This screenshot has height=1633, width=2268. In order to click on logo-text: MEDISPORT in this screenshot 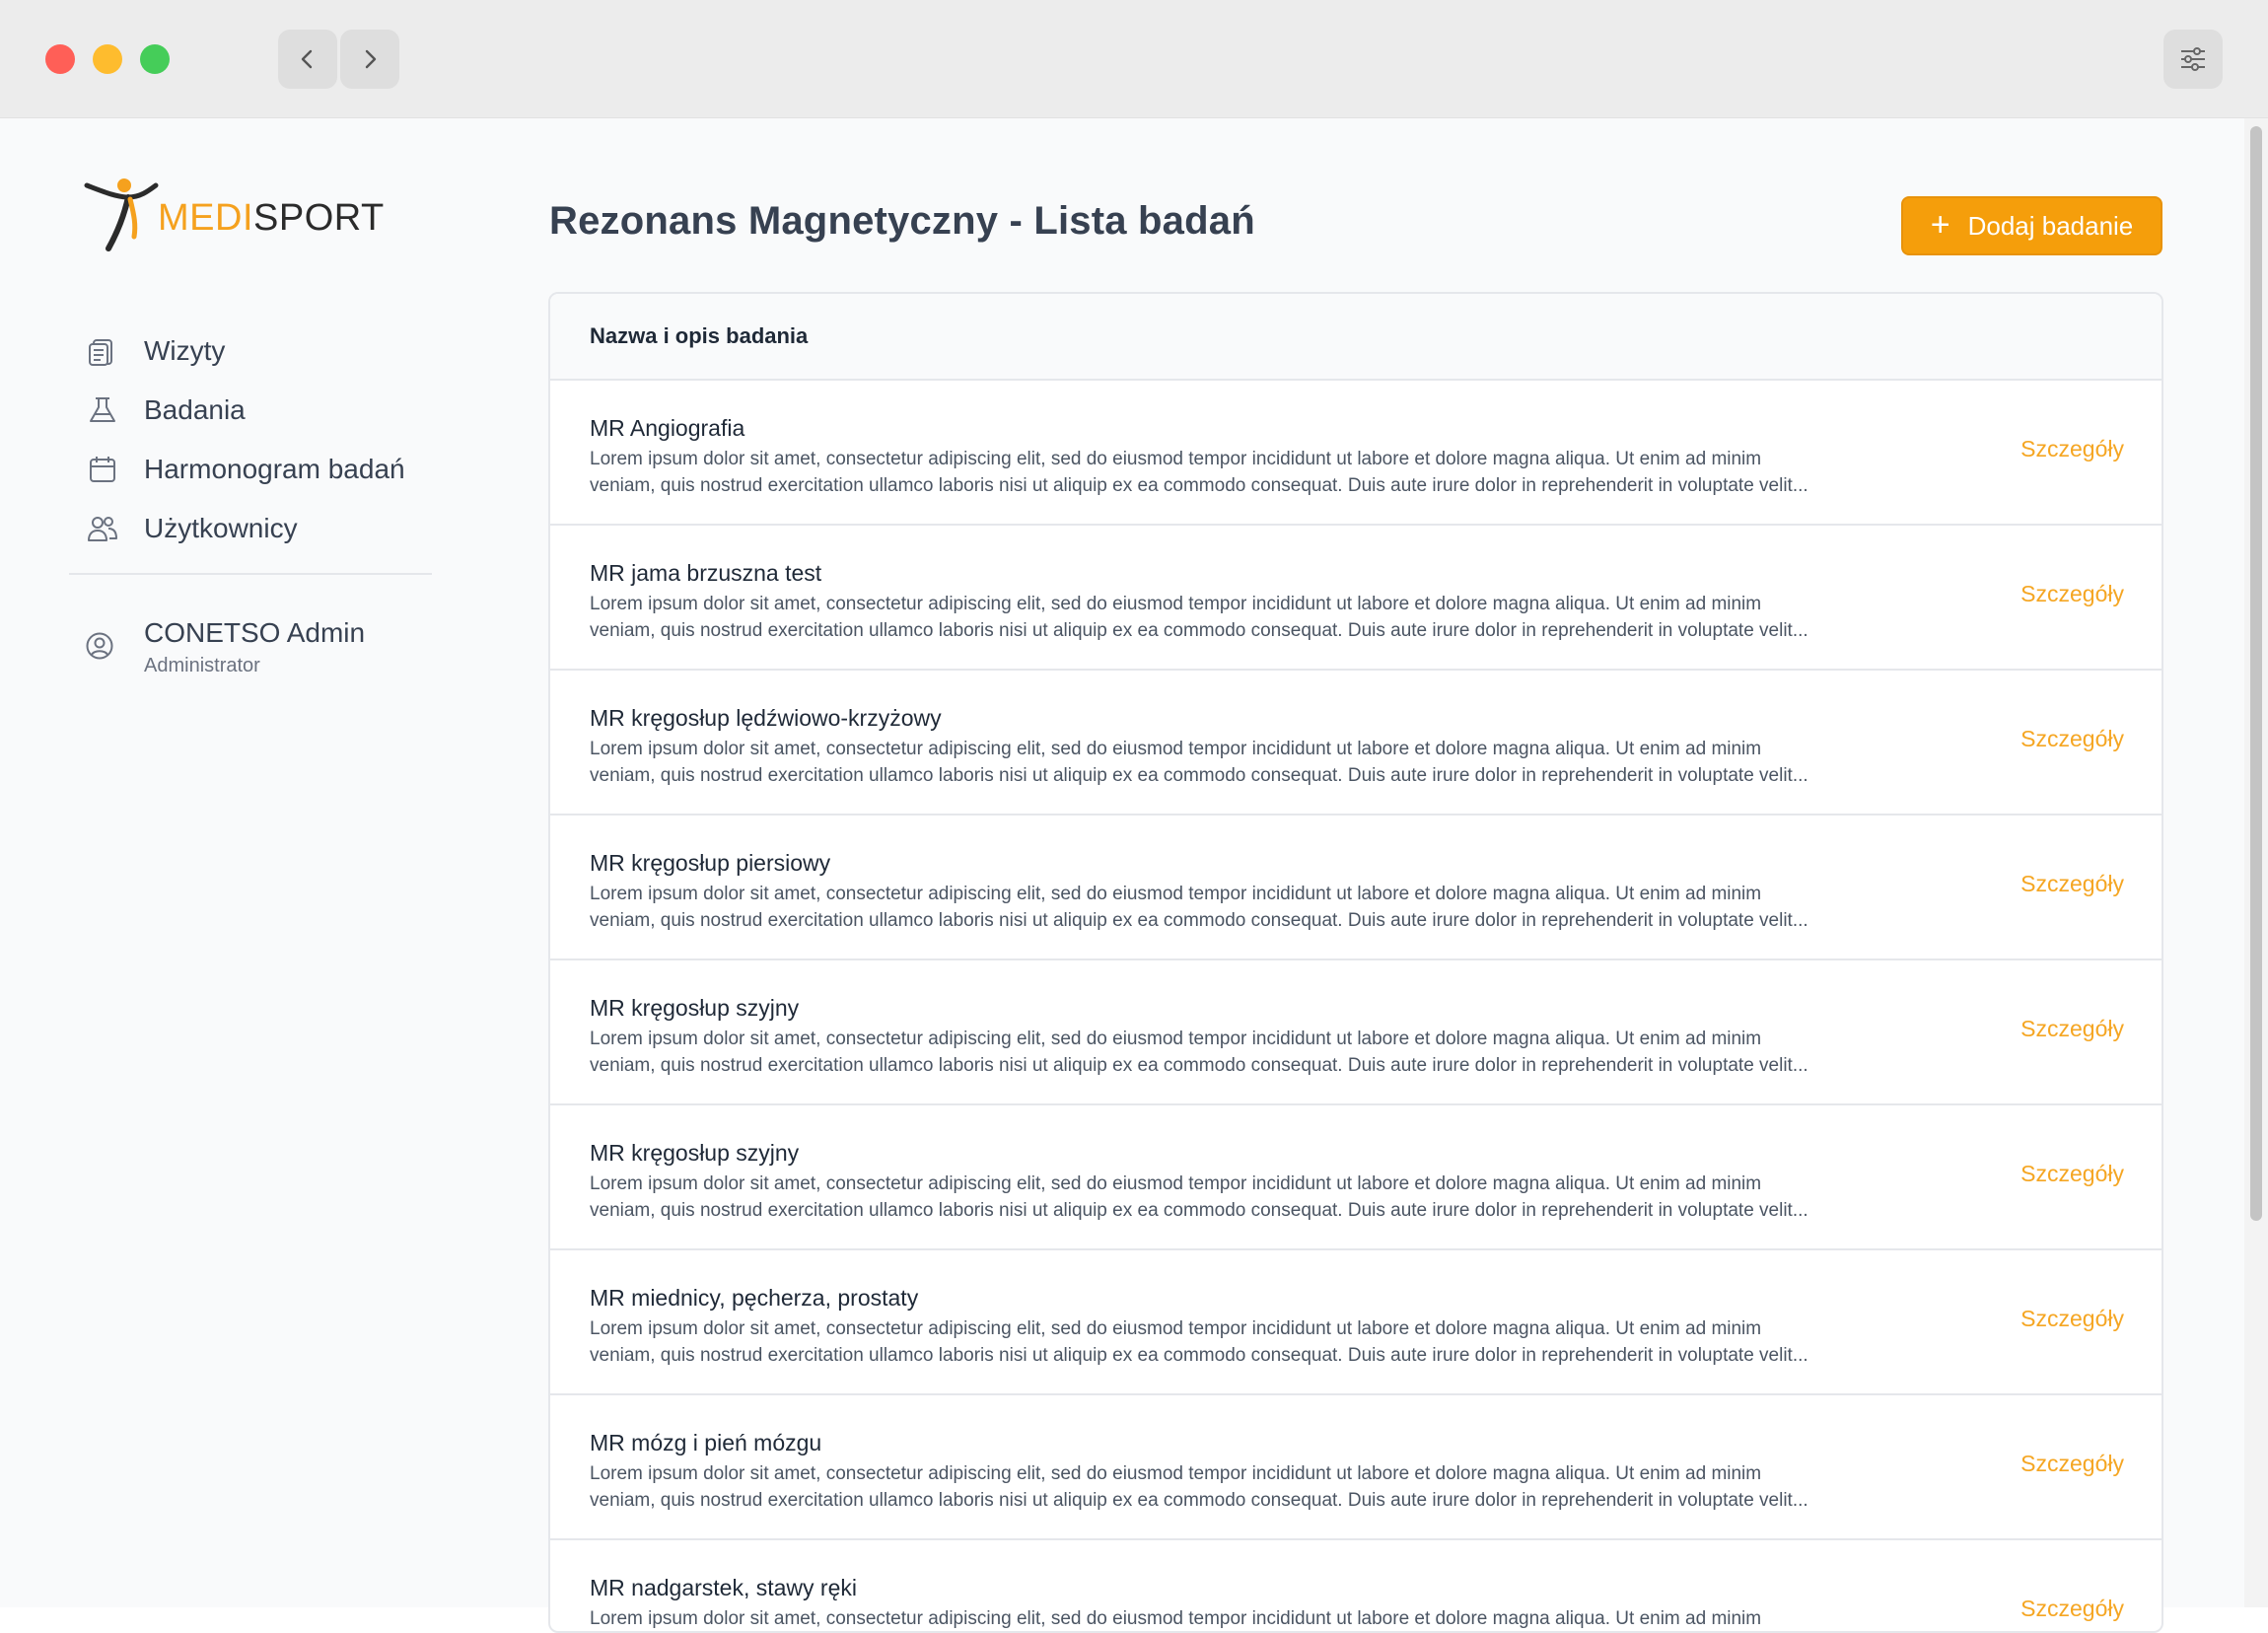, I will do `click(272, 218)`.